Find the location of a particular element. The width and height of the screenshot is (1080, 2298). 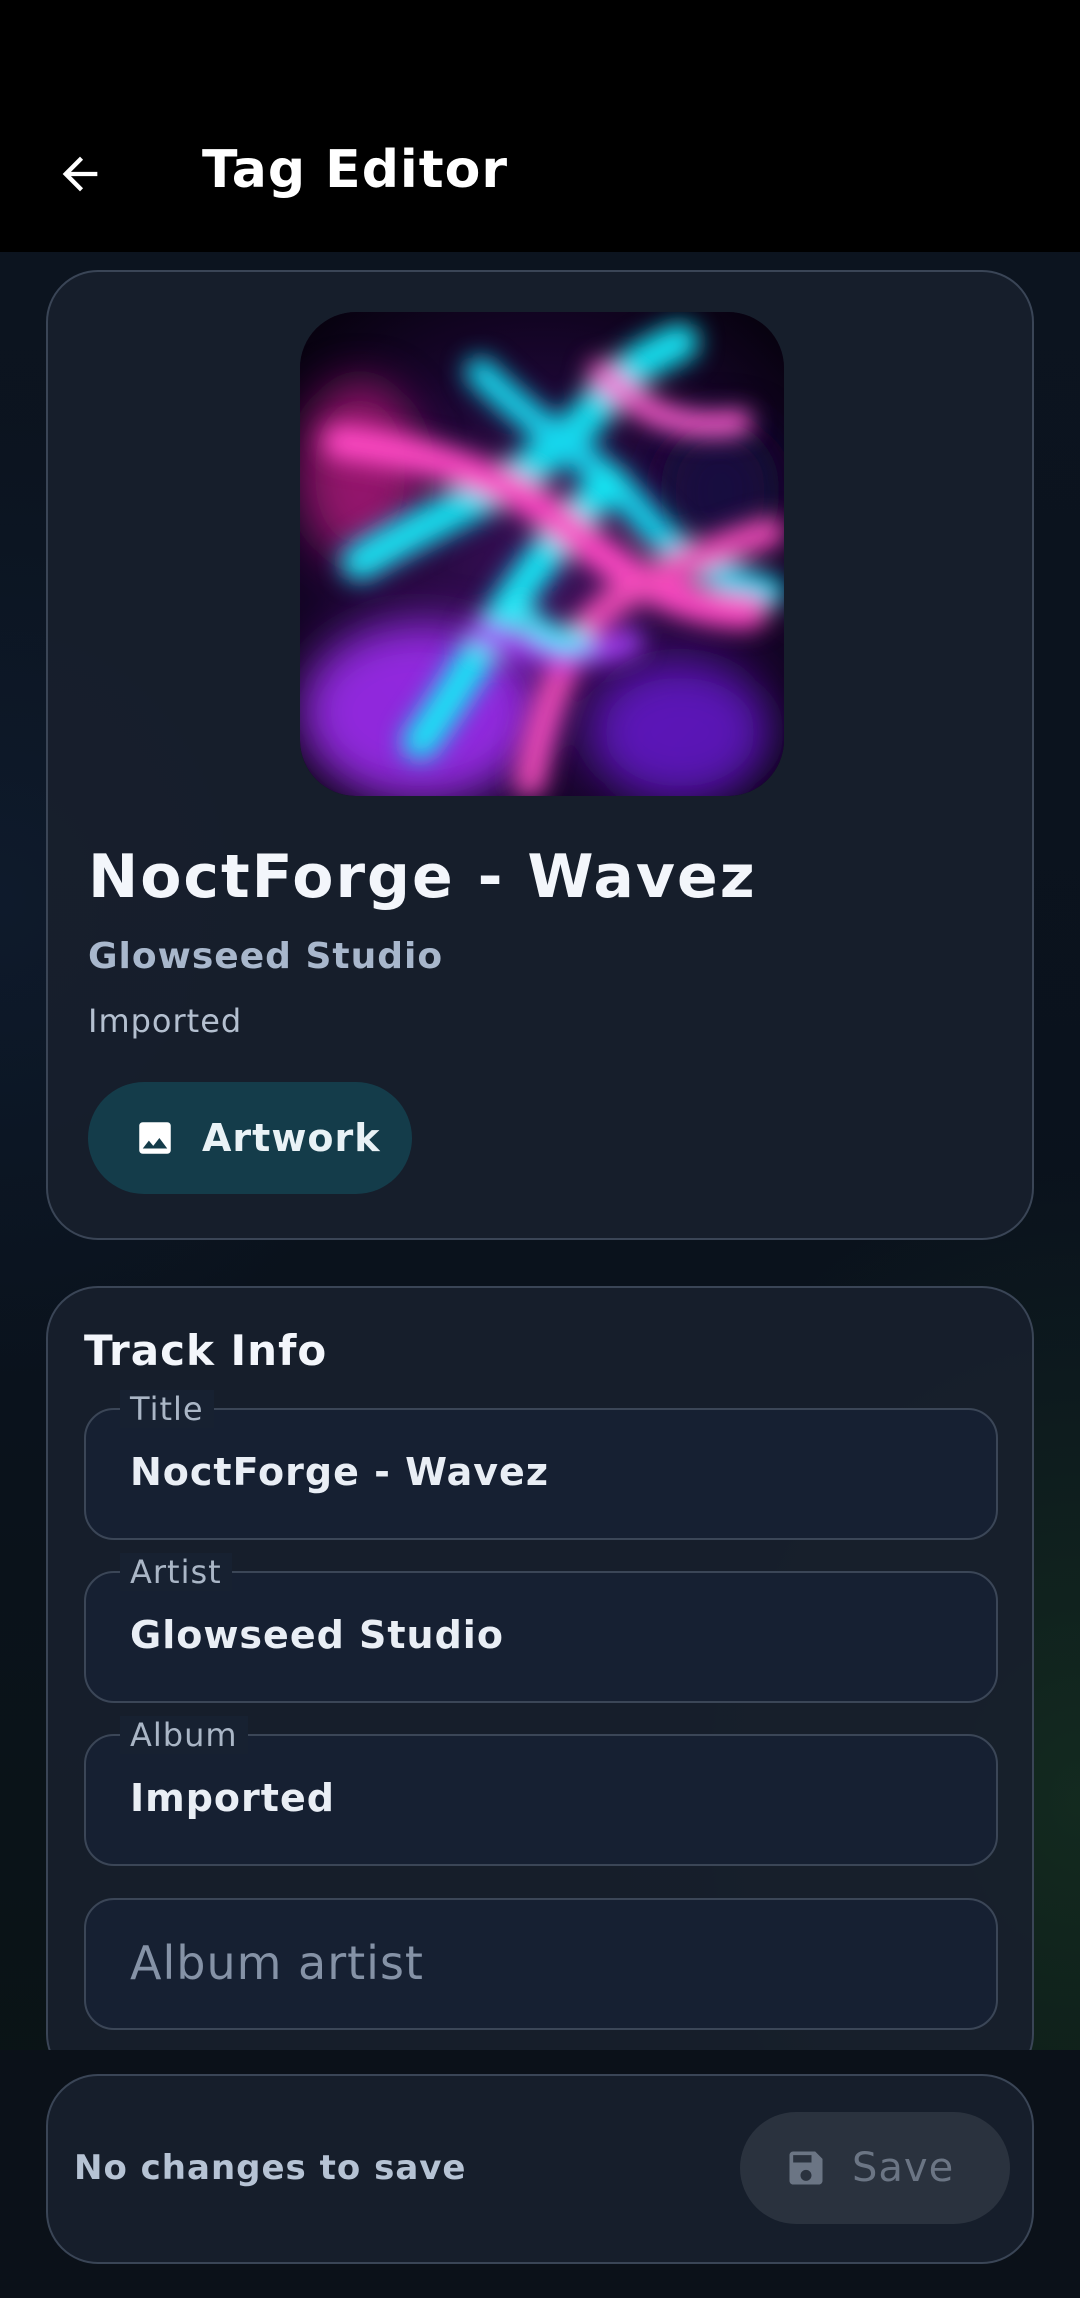

save-bar: No changes to save Save is located at coordinates (540, 2169).